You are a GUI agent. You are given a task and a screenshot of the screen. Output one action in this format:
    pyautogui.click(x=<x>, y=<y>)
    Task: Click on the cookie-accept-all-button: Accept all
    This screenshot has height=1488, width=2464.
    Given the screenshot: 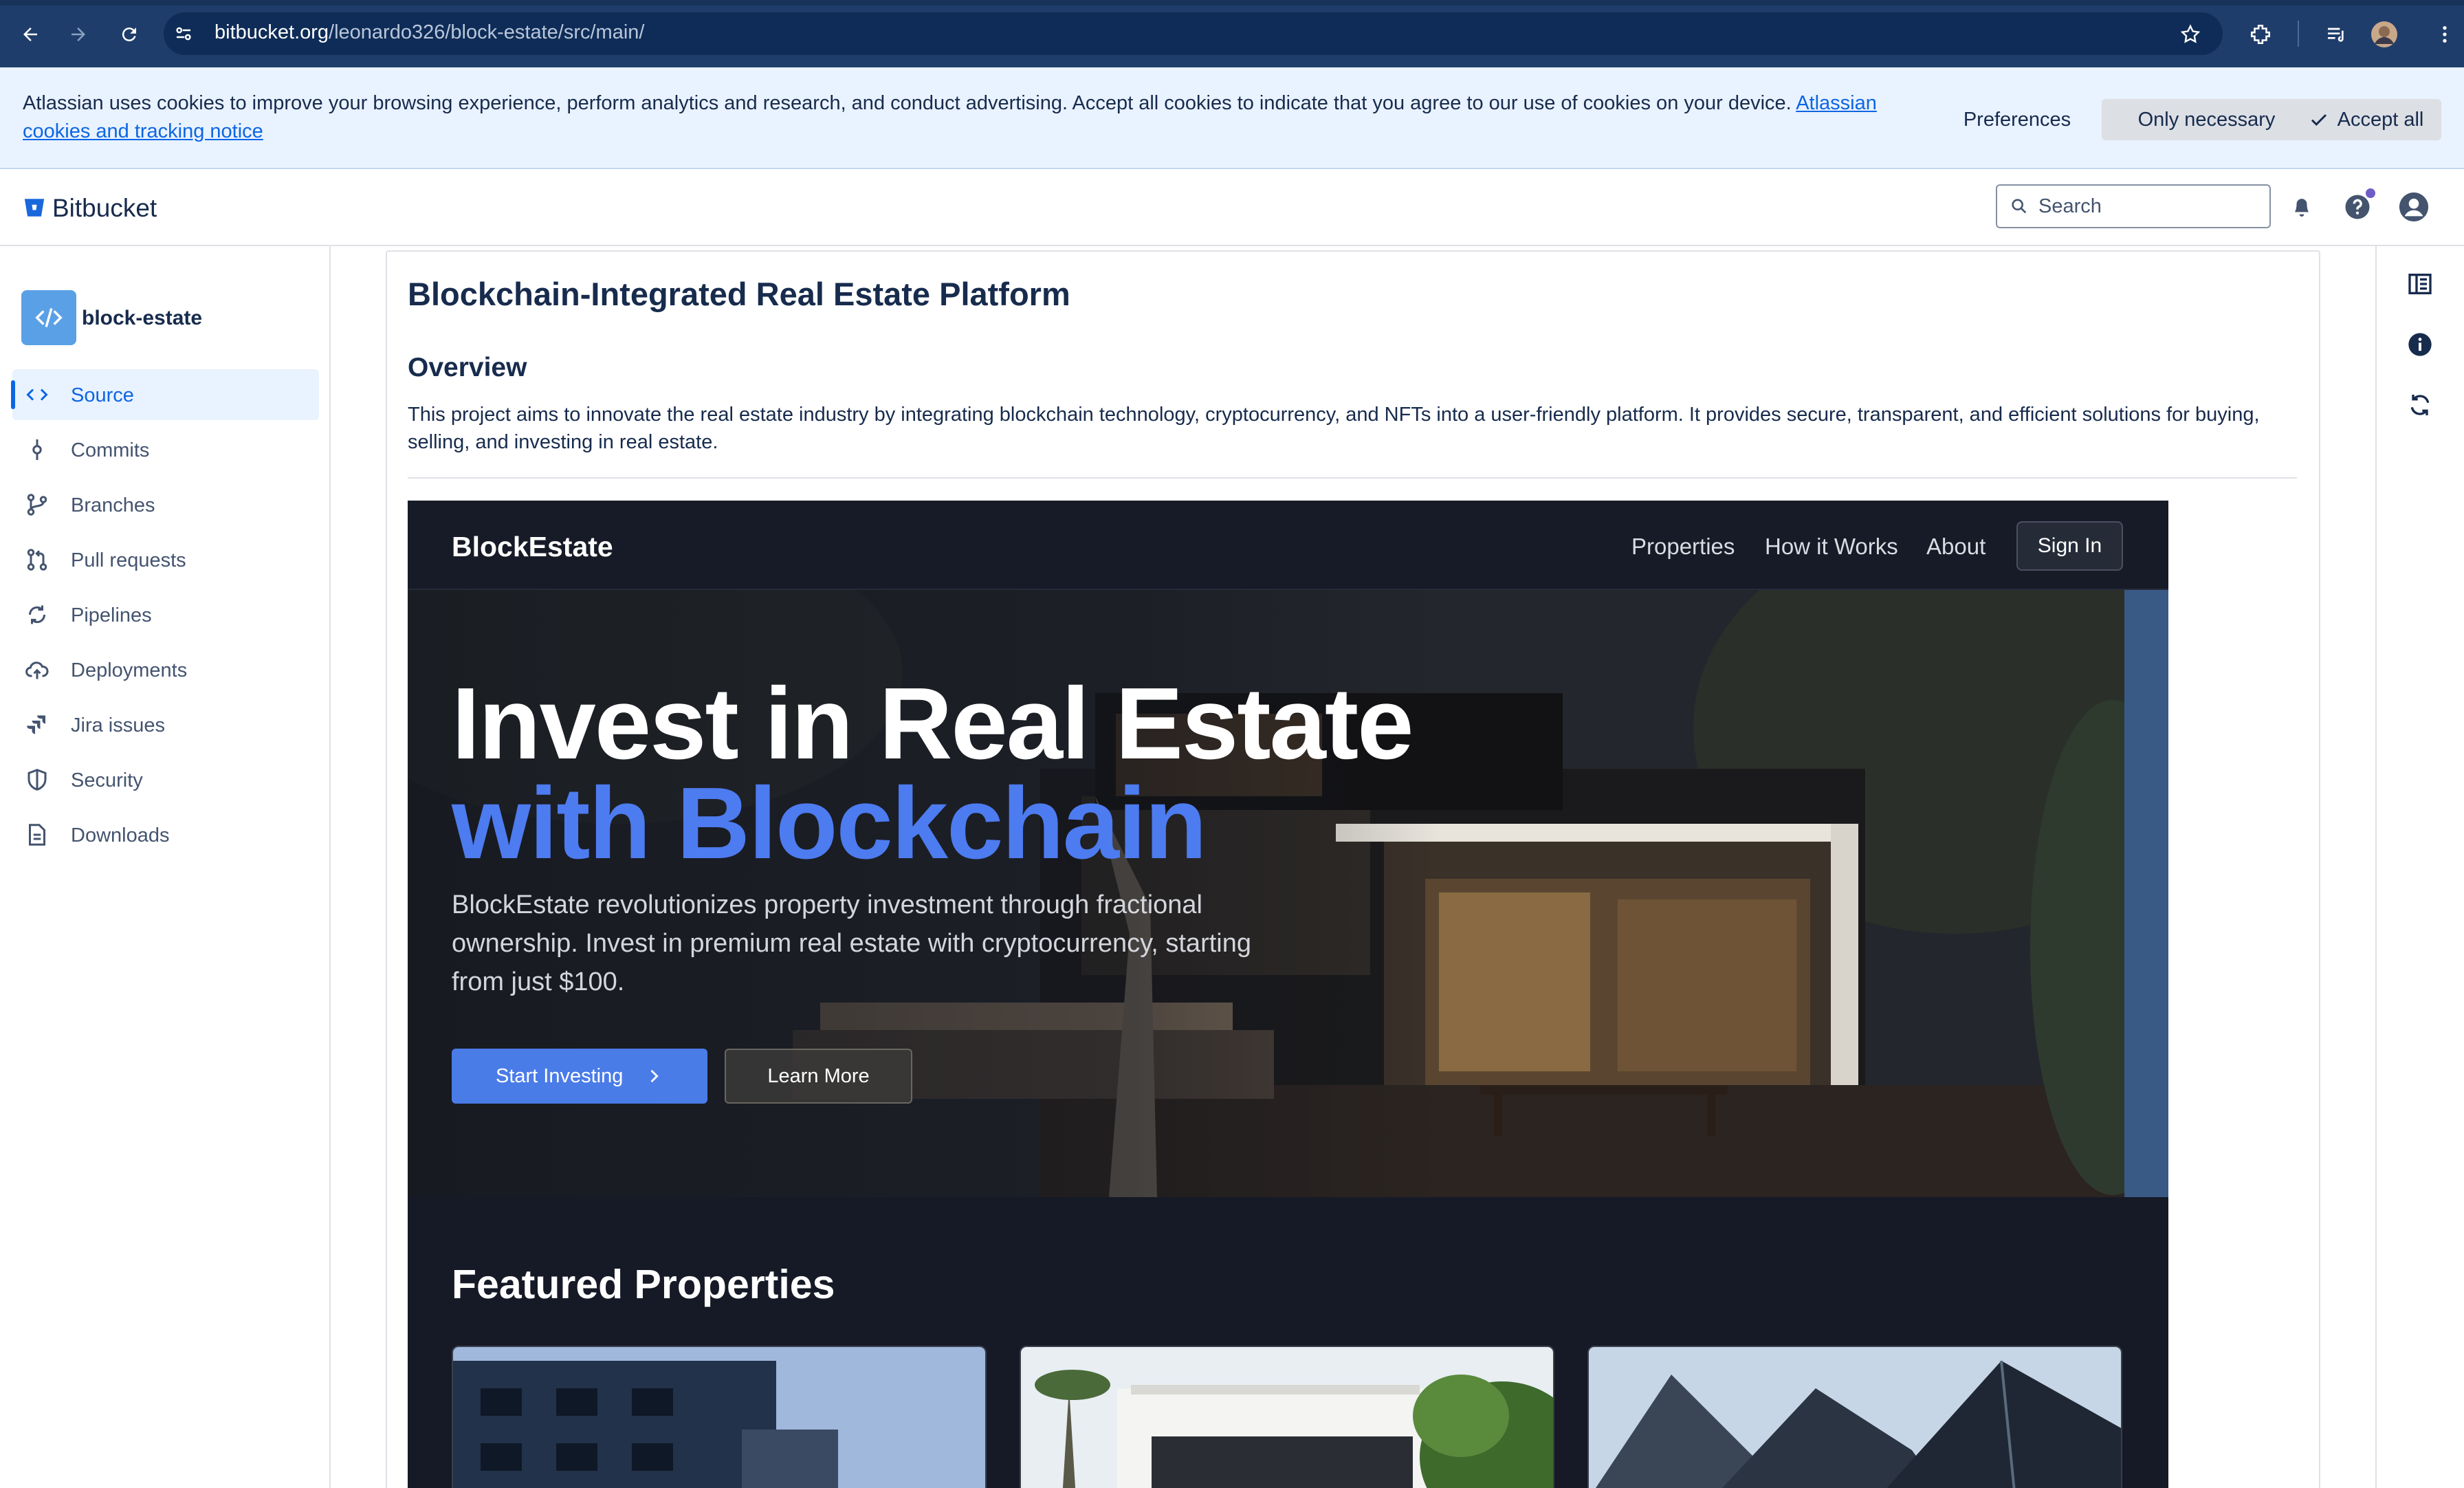 What is the action you would take?
    pyautogui.click(x=2366, y=119)
    